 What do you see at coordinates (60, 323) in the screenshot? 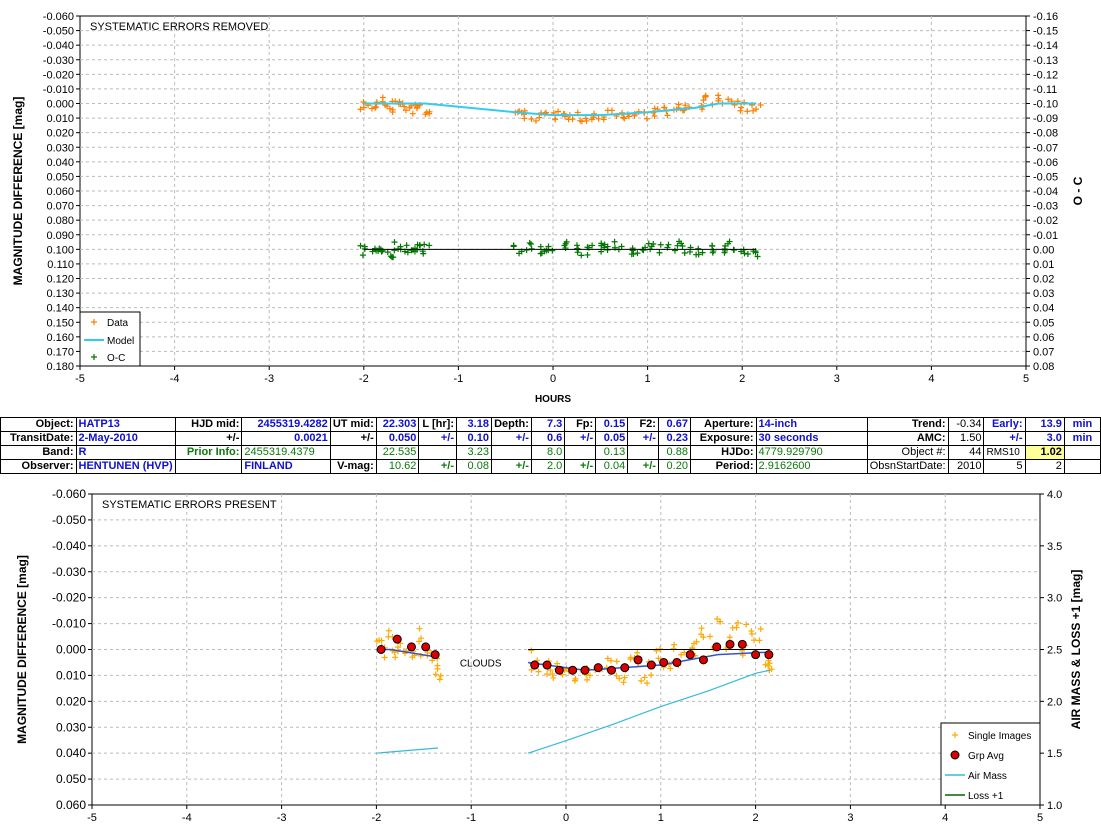
I see `y-tick-label: 0.150` at bounding box center [60, 323].